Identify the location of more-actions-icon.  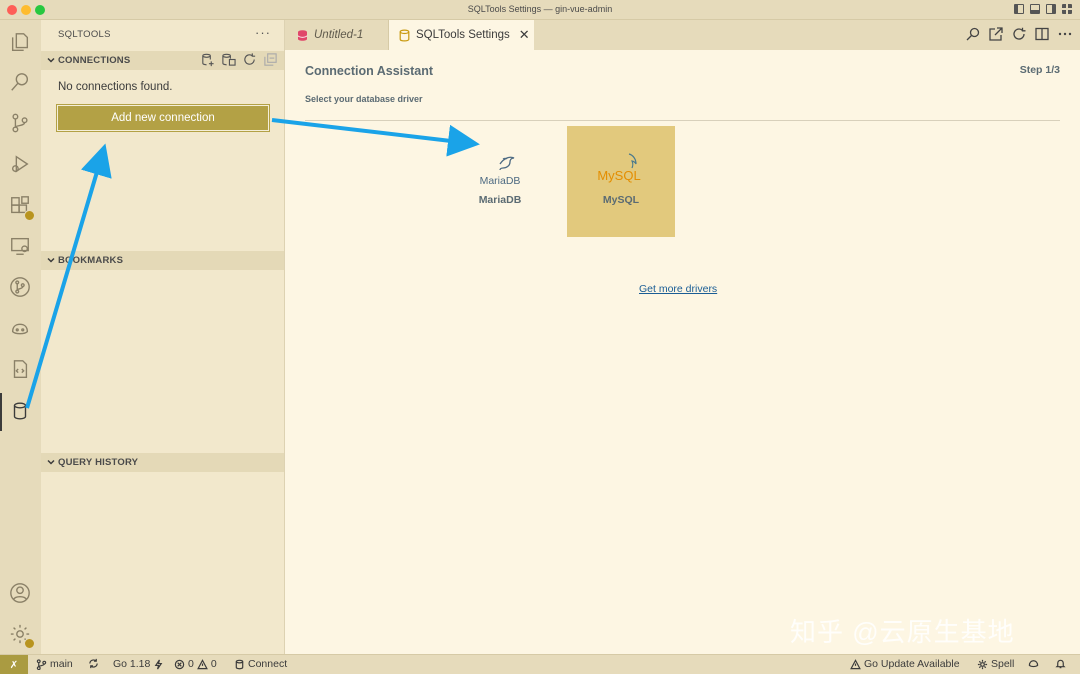
(1065, 34).